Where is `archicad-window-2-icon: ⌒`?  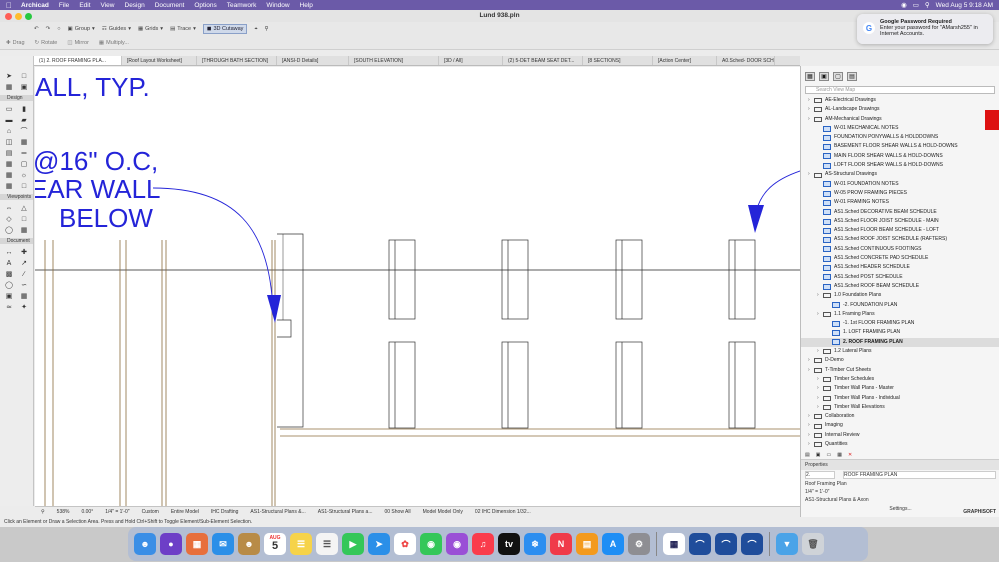 archicad-window-2-icon: ⌒ is located at coordinates (752, 544).